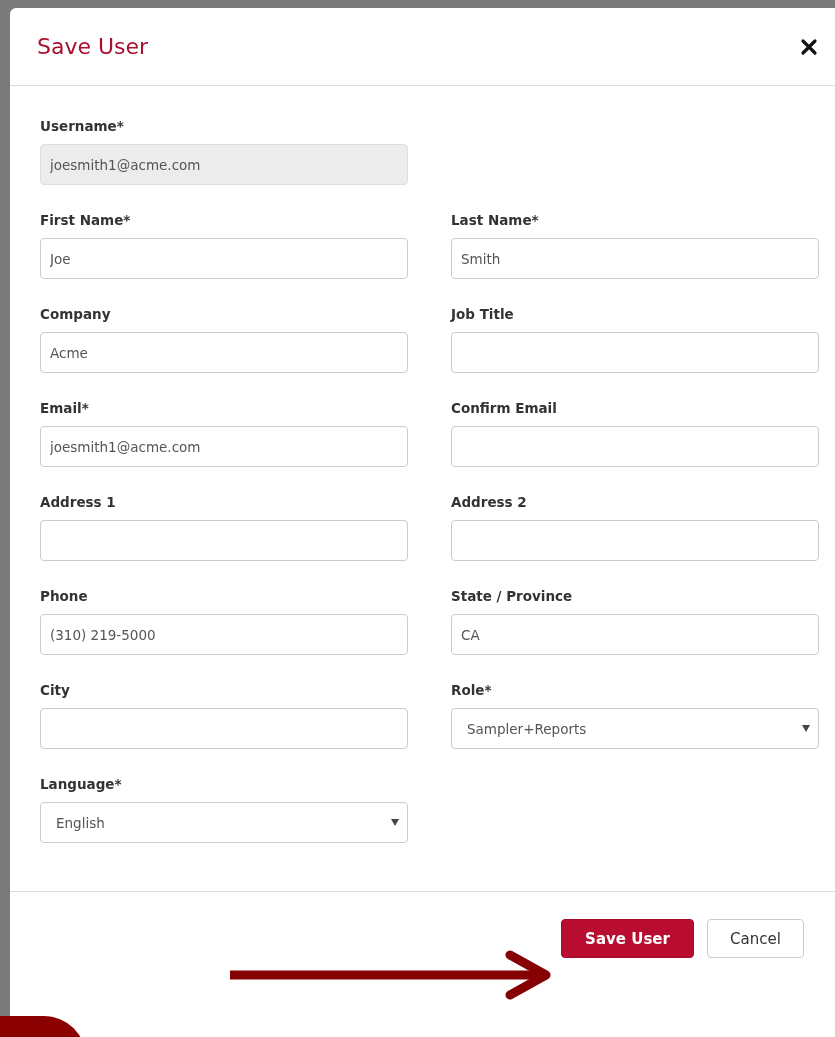 The image size is (835, 1037). I want to click on dropdown: Sampler+Reports, so click(635, 728).